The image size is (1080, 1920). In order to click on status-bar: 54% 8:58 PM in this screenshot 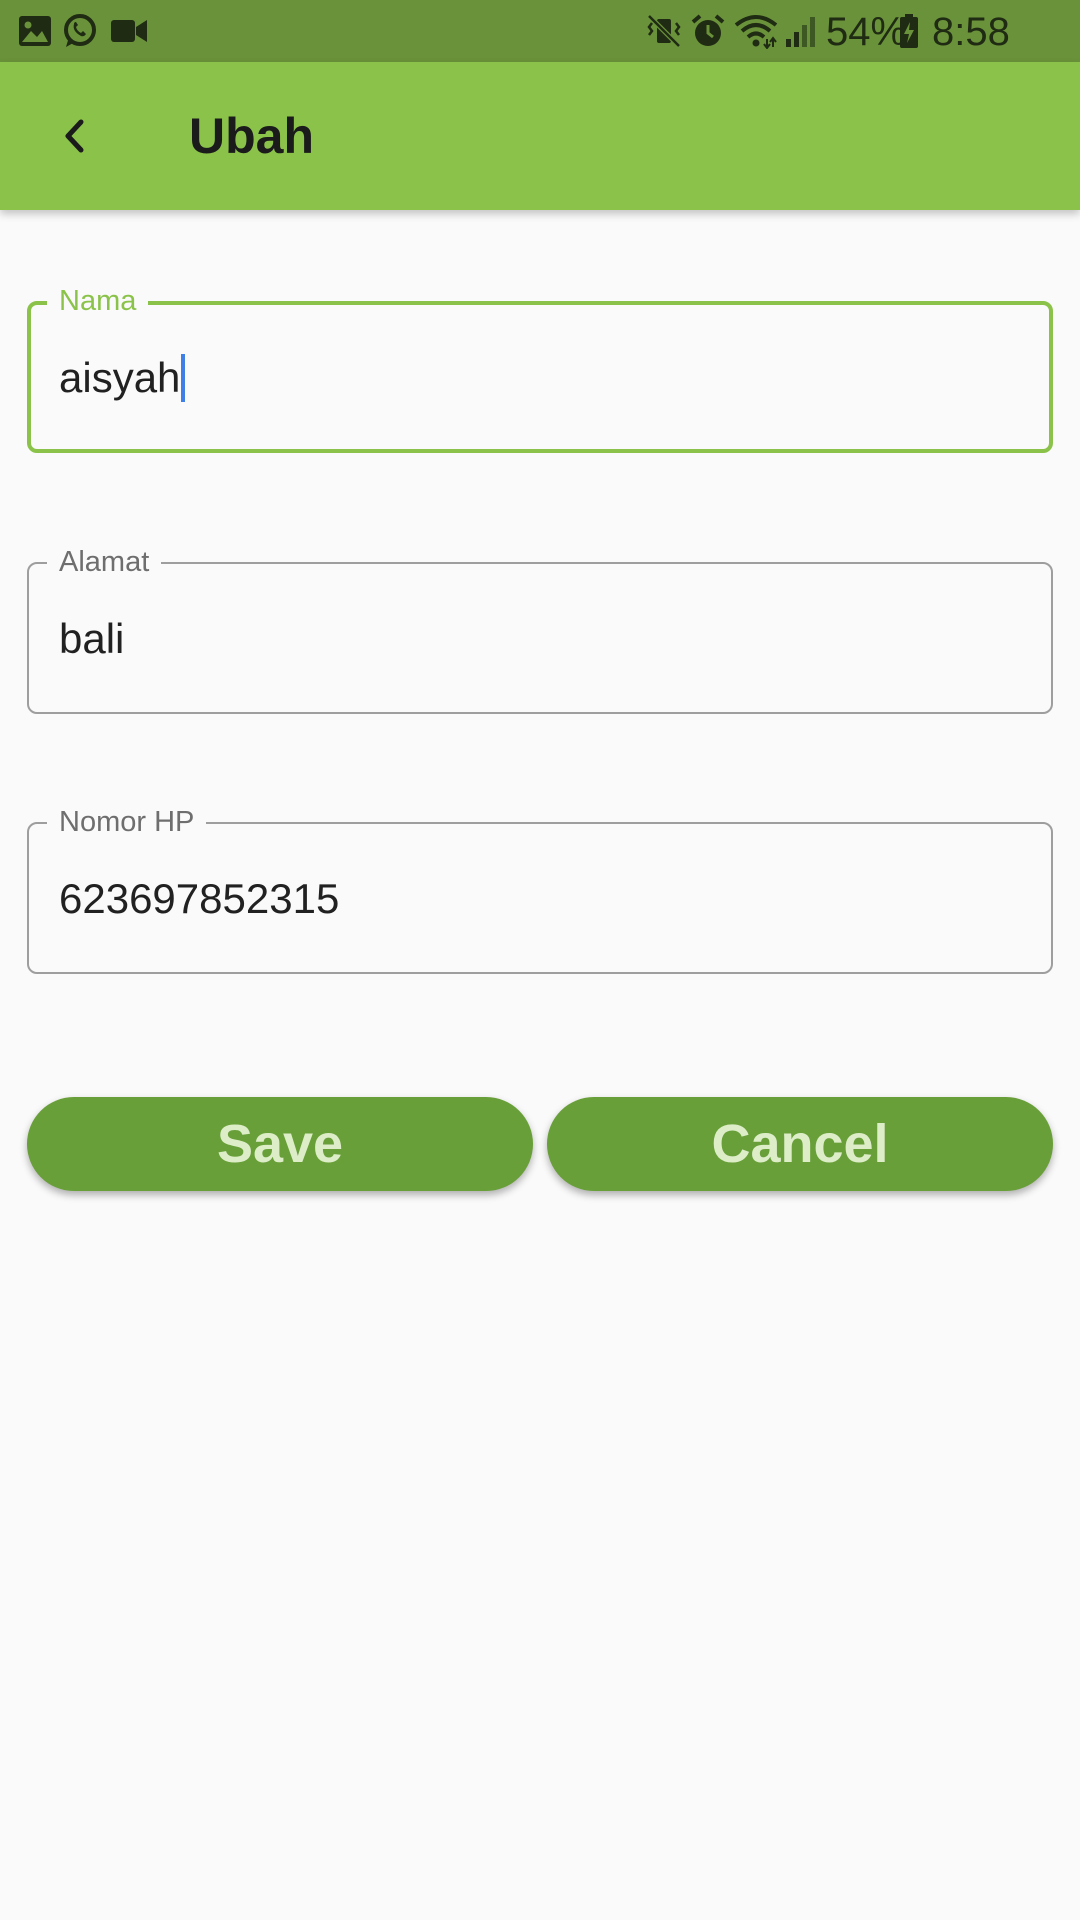, I will do `click(540, 51)`.